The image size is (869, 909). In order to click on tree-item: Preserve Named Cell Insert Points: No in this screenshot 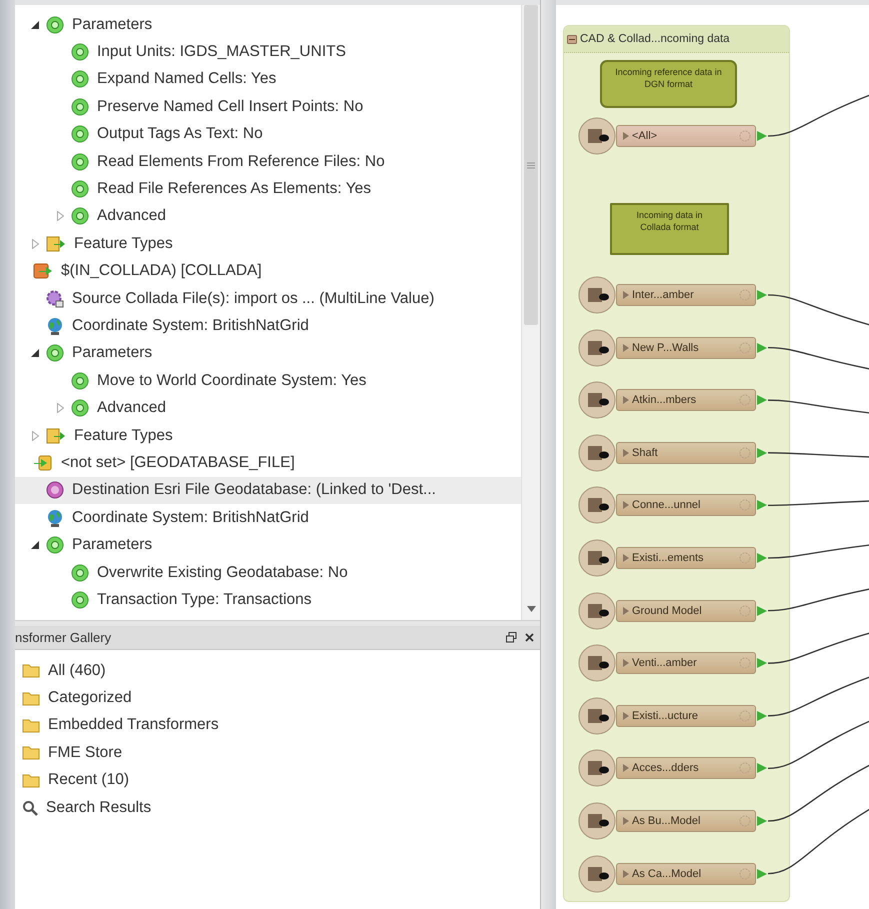, I will do `click(268, 107)`.